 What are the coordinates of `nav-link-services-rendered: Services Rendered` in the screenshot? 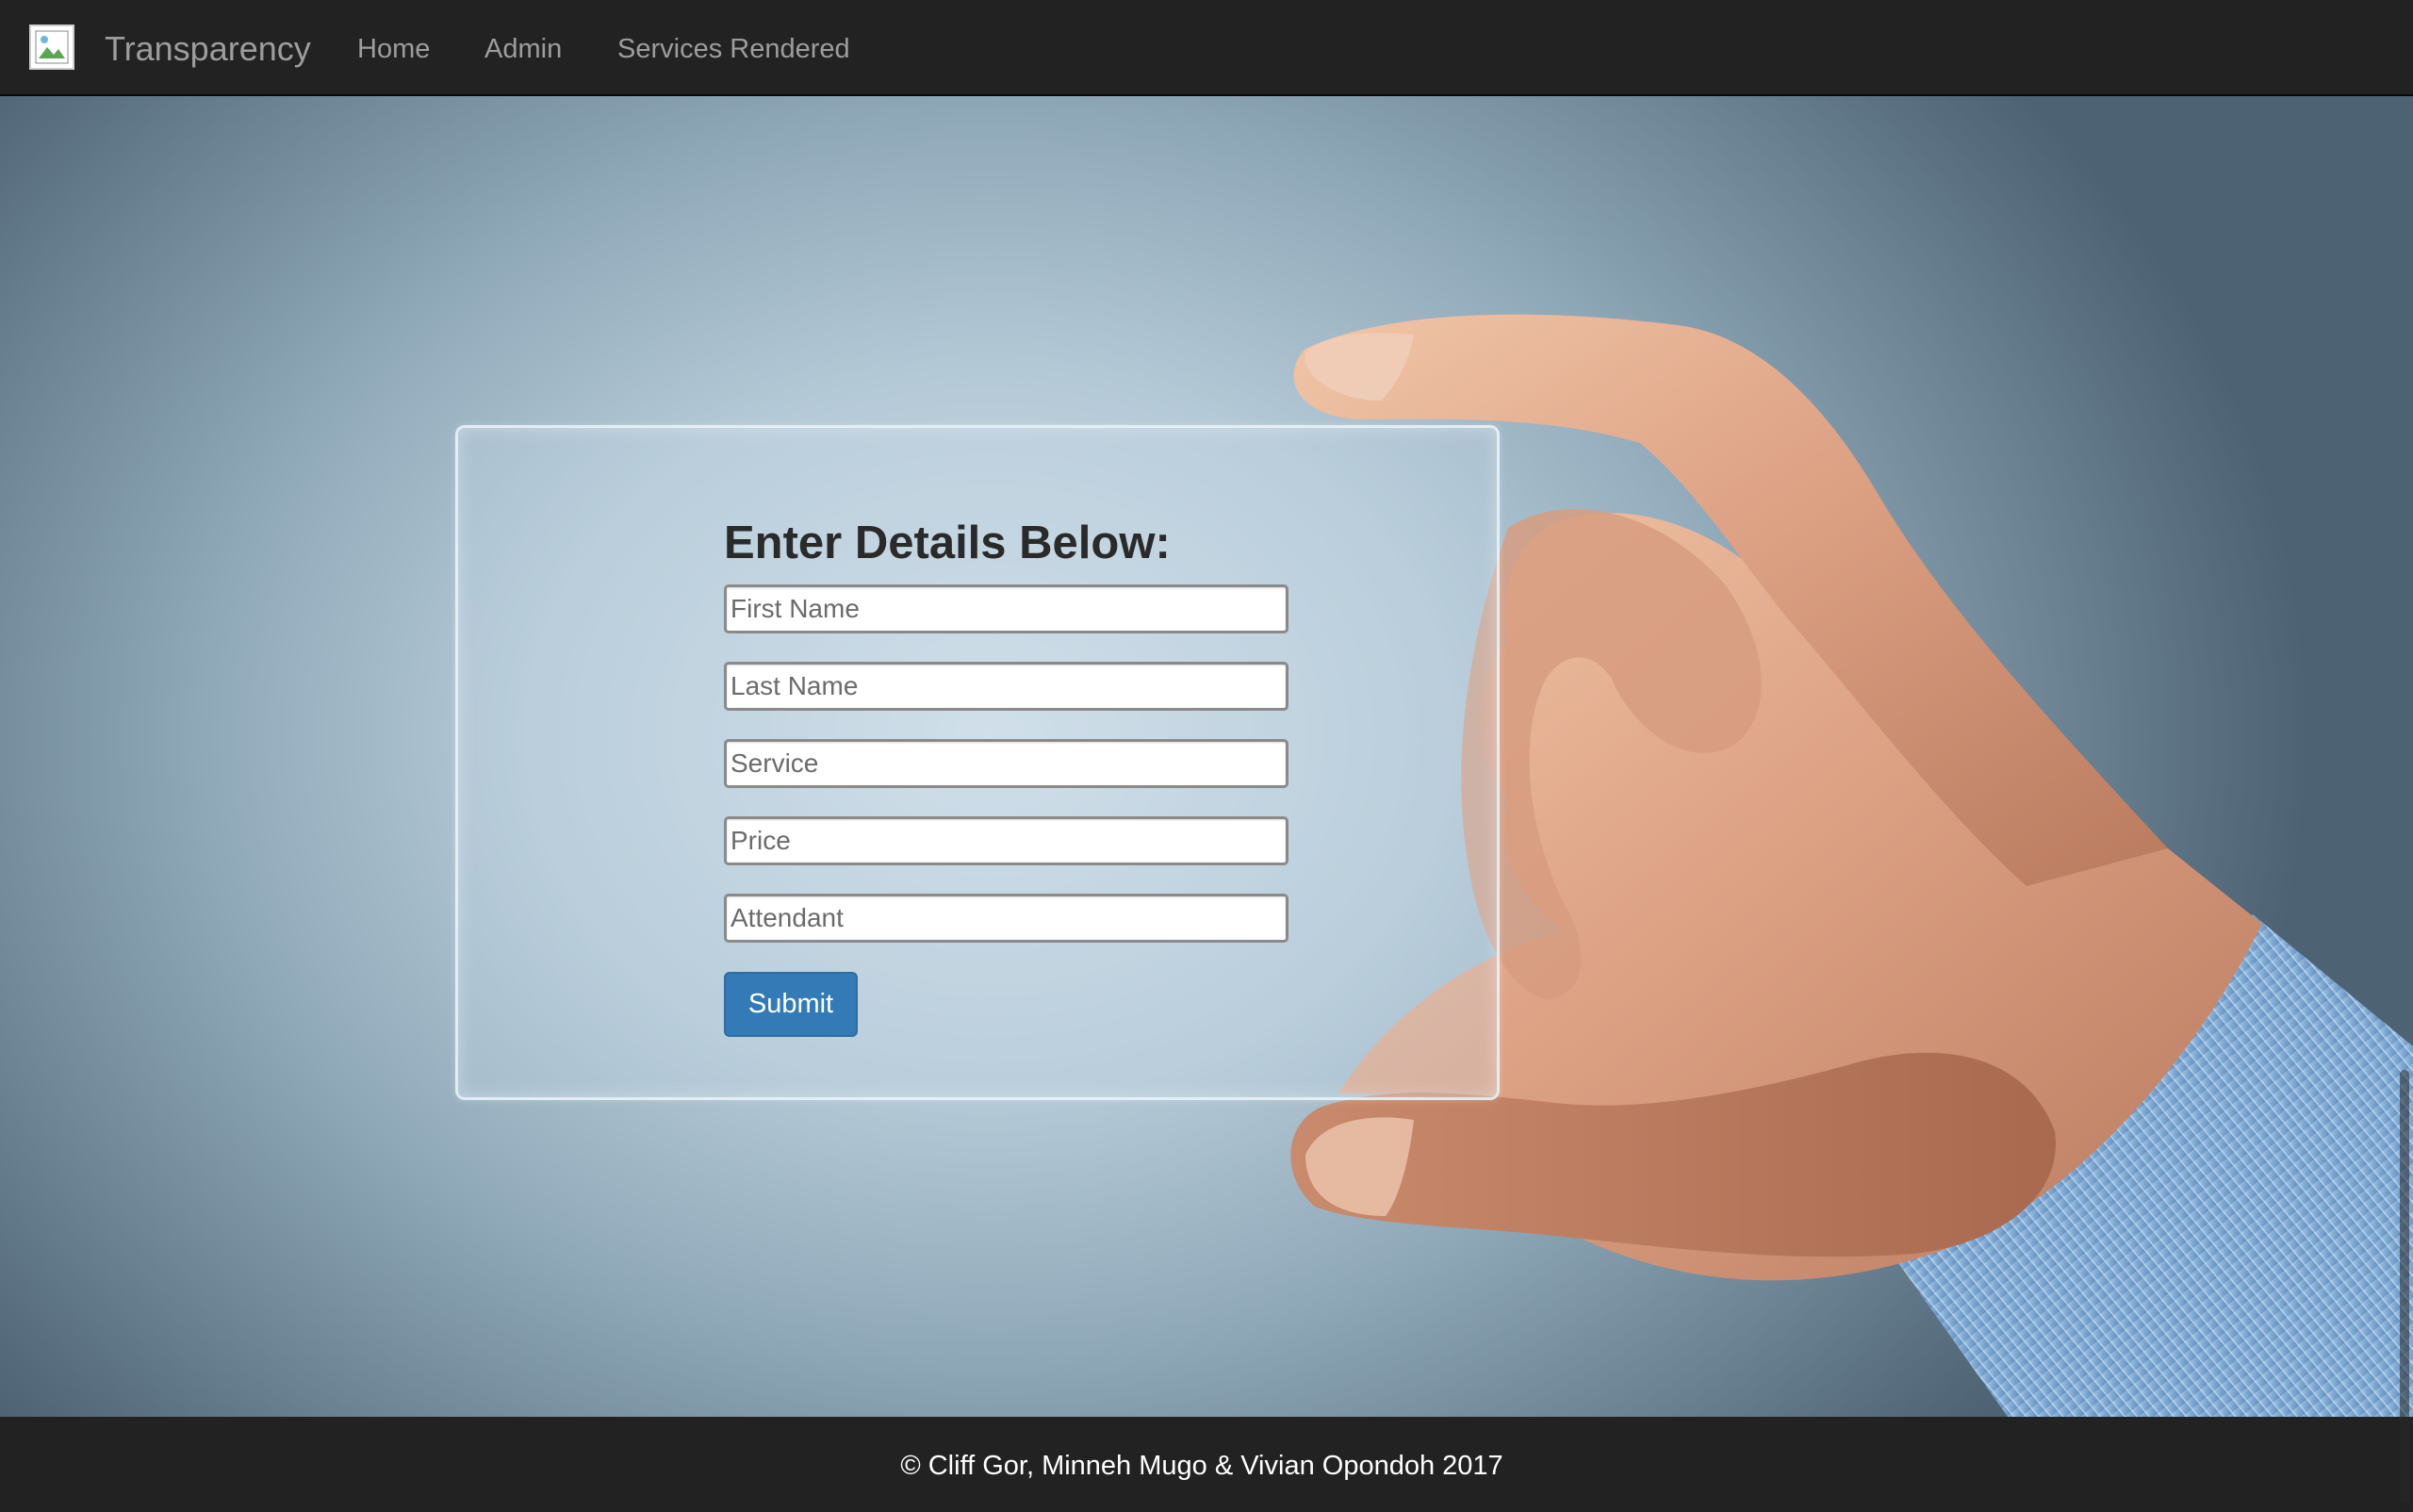 It's located at (734, 49).